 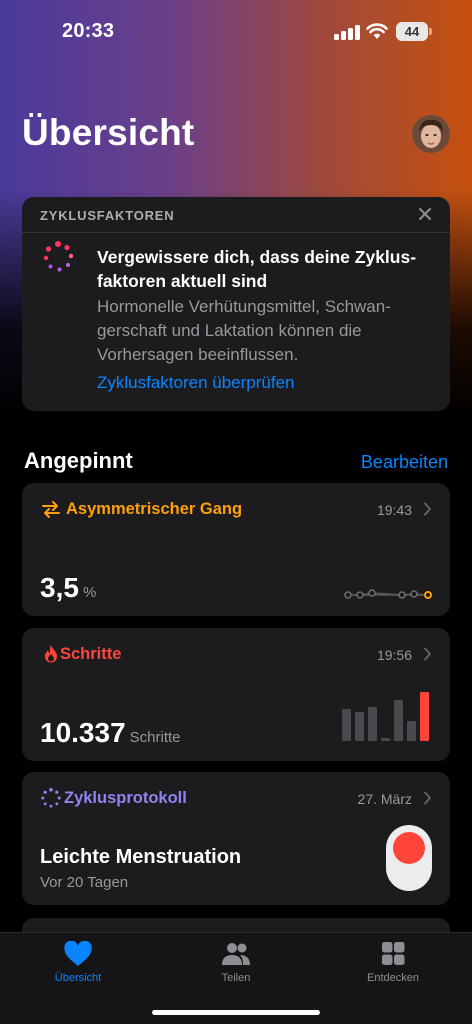 What do you see at coordinates (425, 214) in the screenshot?
I see `close-icon` at bounding box center [425, 214].